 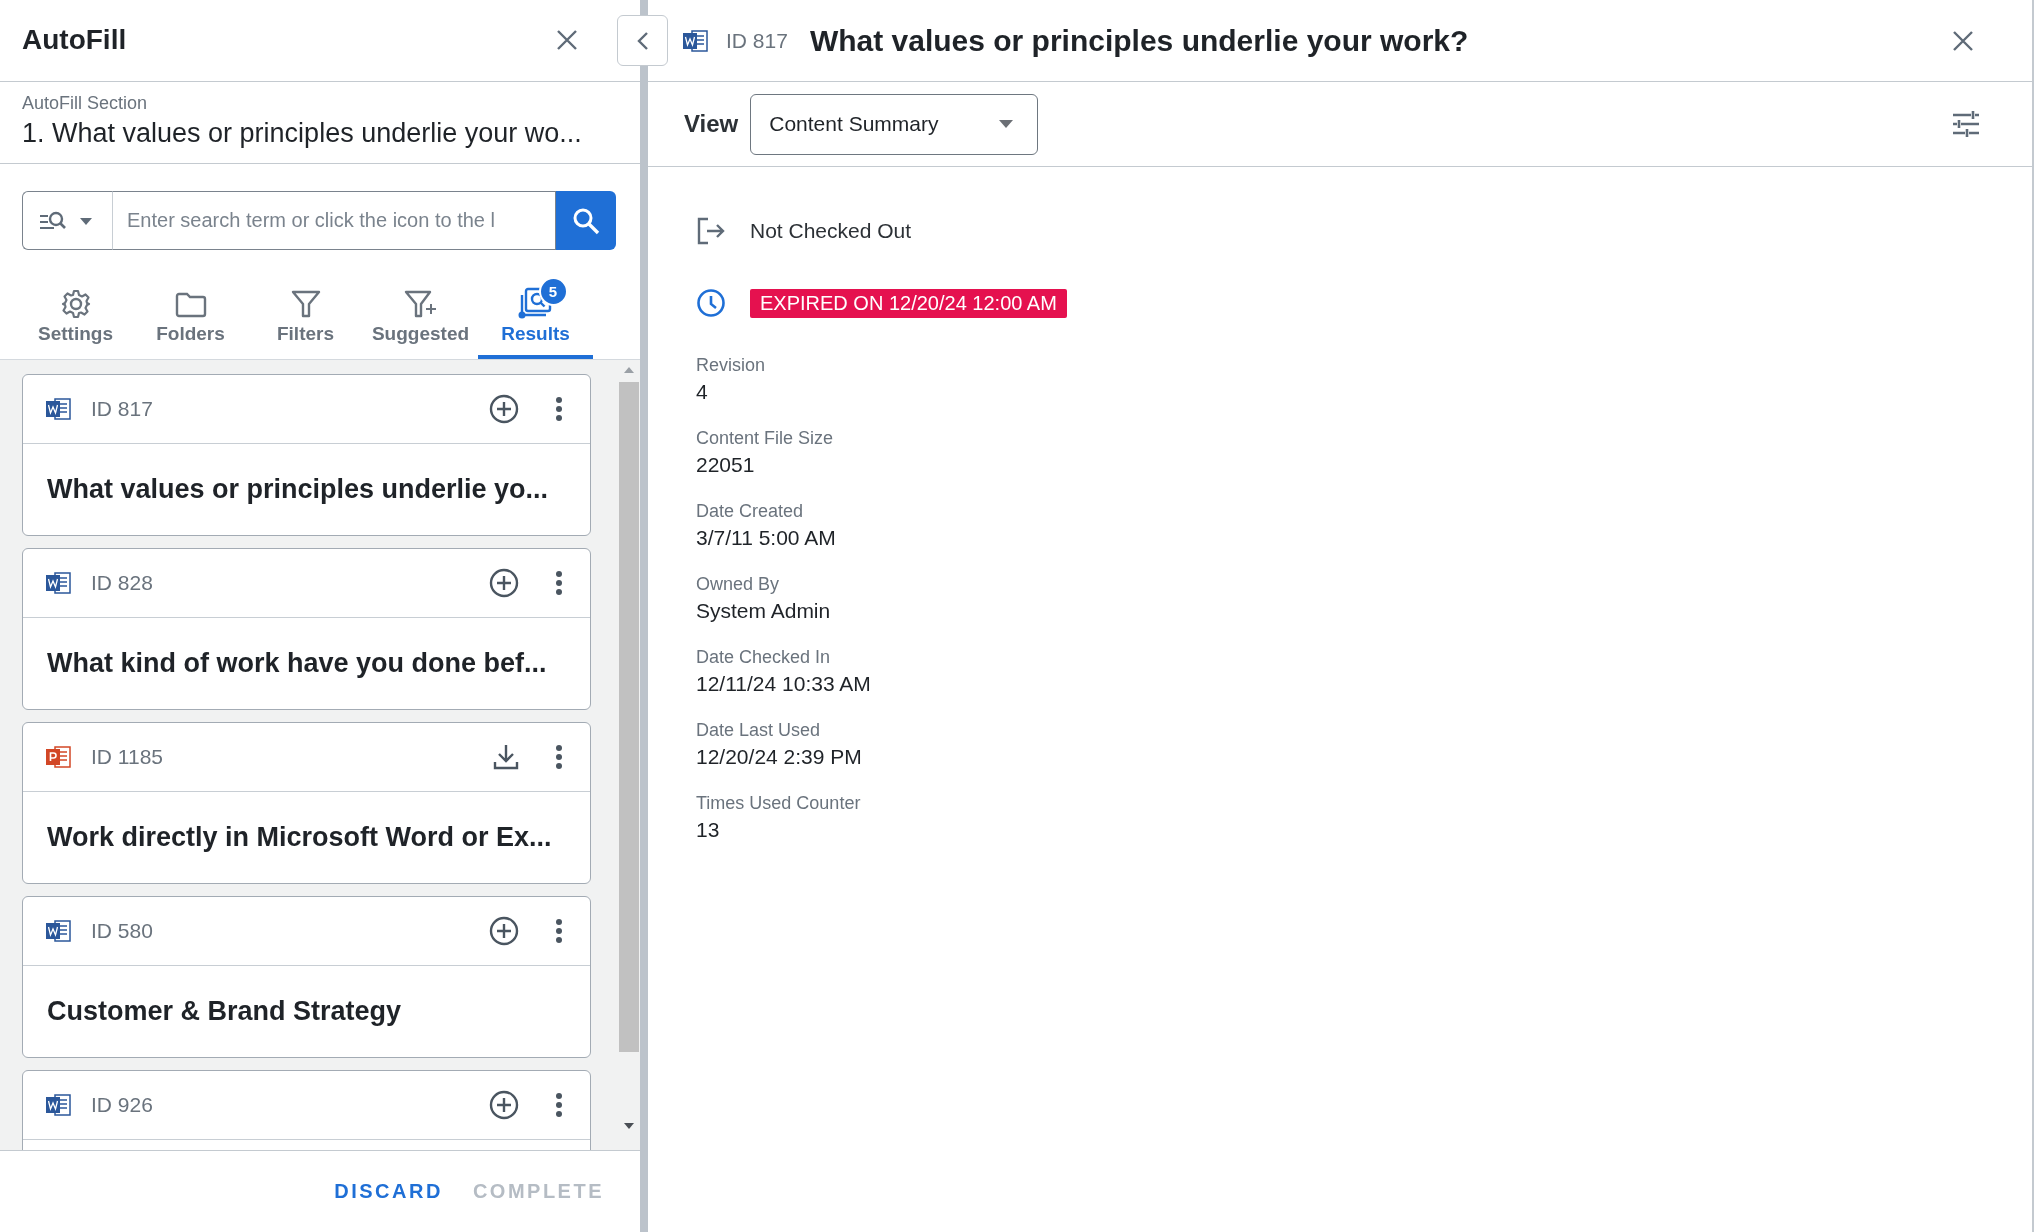 I want to click on field-value: 3/7/11 5:00 AM, so click(x=766, y=538).